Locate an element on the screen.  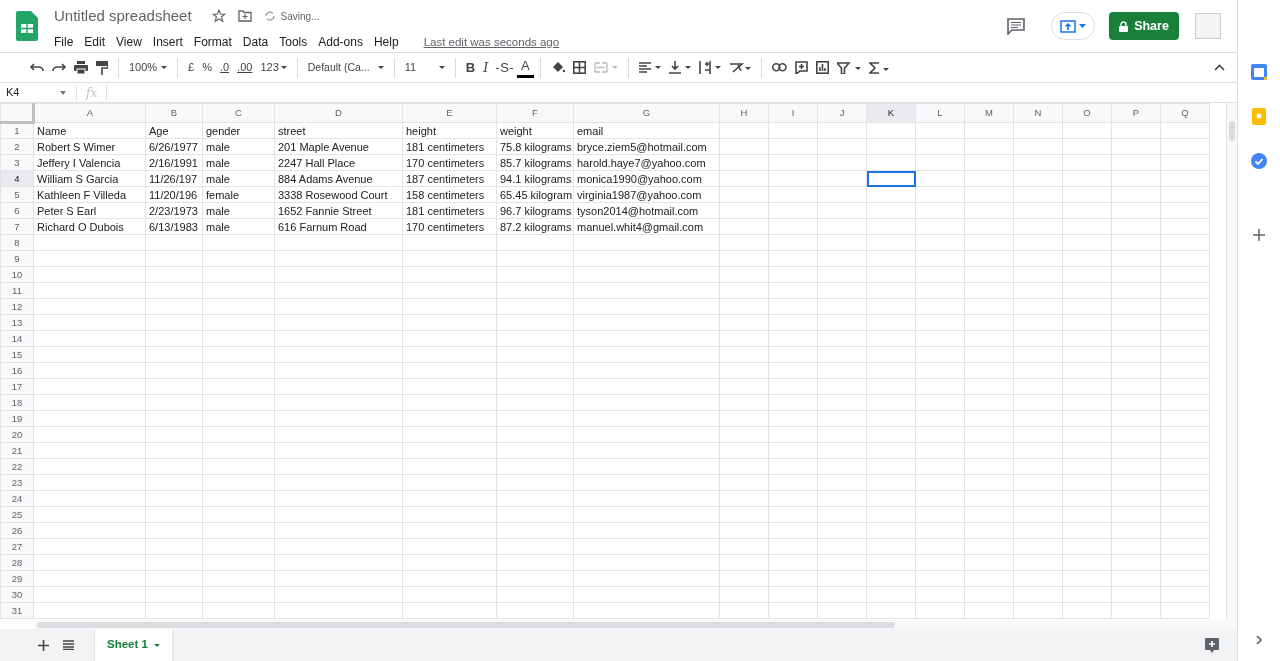
table-cell: 170 centimeters is located at coordinates (449, 162).